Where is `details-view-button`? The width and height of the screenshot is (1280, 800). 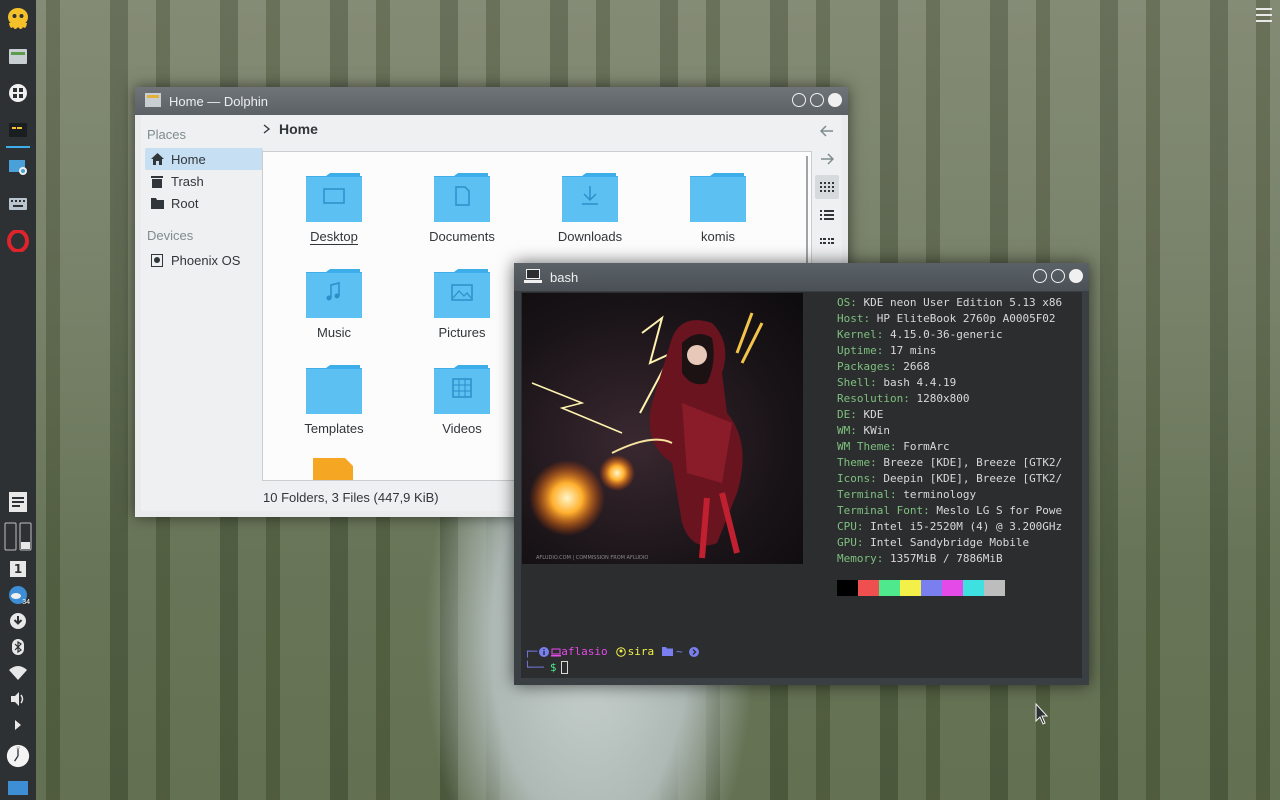
details-view-button is located at coordinates (827, 215).